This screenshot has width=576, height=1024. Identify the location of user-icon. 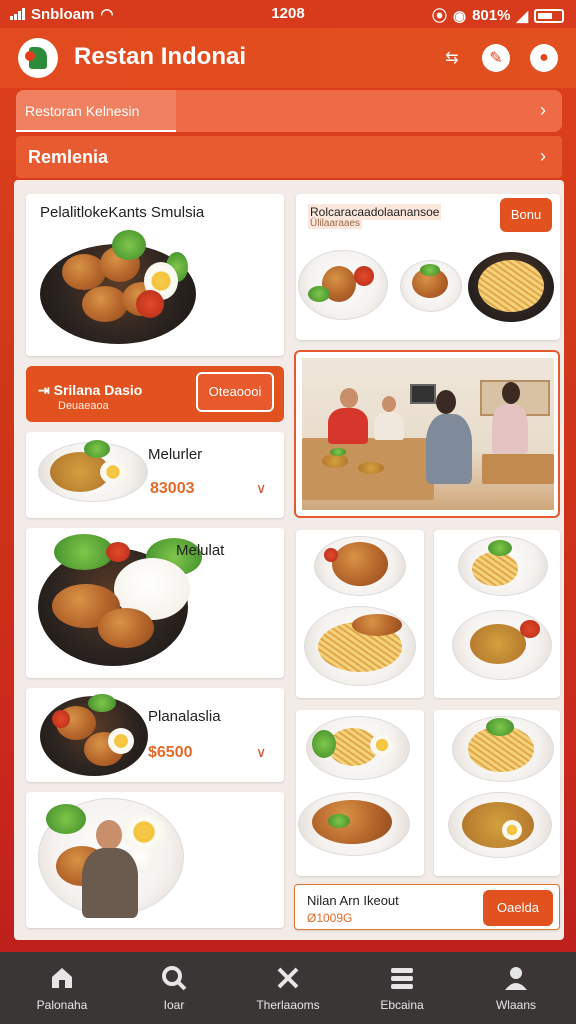
(516, 978).